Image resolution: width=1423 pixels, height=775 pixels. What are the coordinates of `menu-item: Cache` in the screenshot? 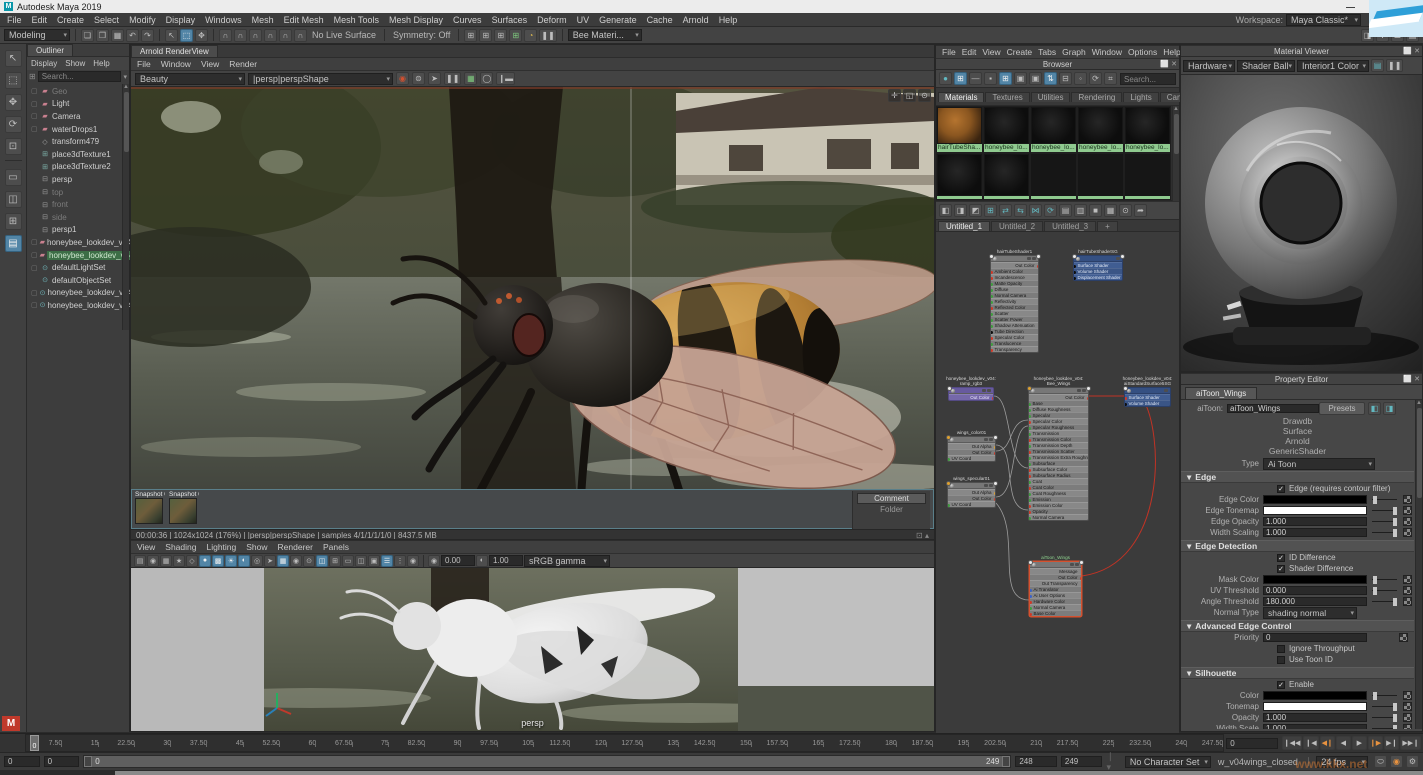 It's located at (660, 20).